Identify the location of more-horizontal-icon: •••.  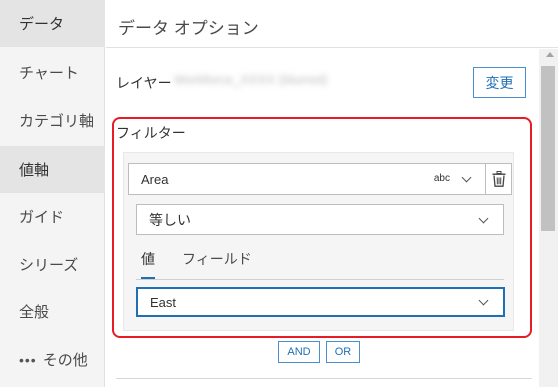
(28, 359).